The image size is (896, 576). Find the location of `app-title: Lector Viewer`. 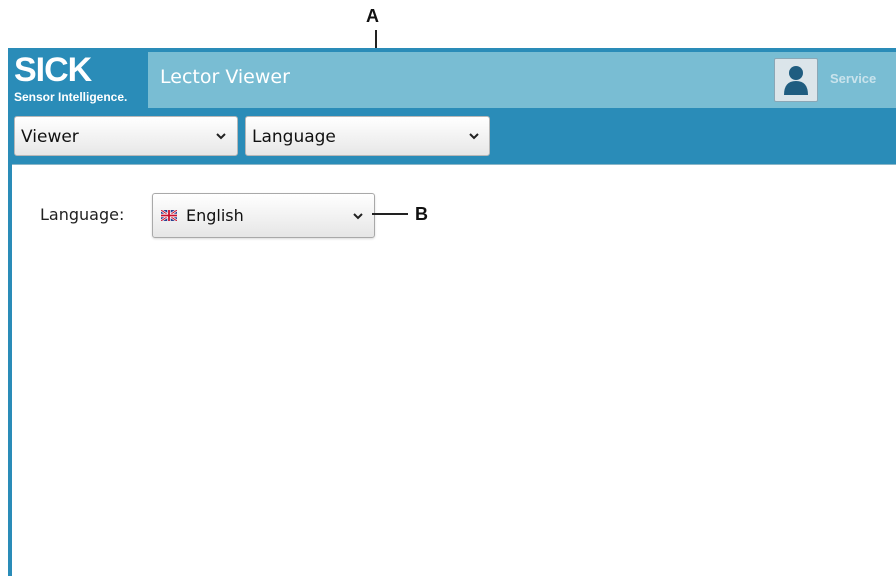

app-title: Lector Viewer is located at coordinates (225, 77).